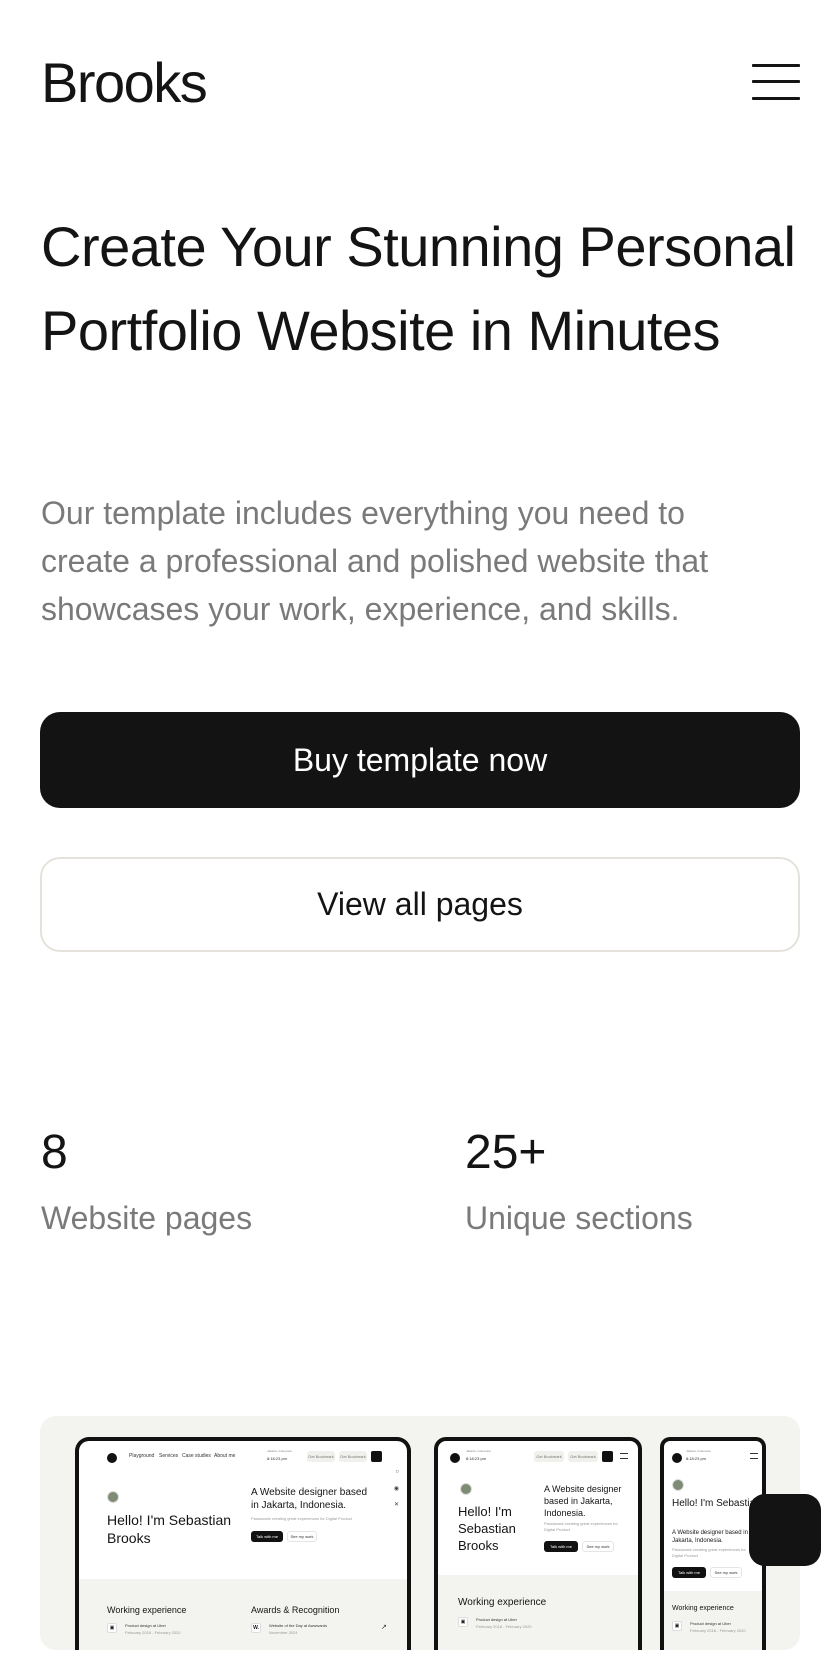  What do you see at coordinates (283, 1632) in the screenshot?
I see `preview-award-date: November 2024` at bounding box center [283, 1632].